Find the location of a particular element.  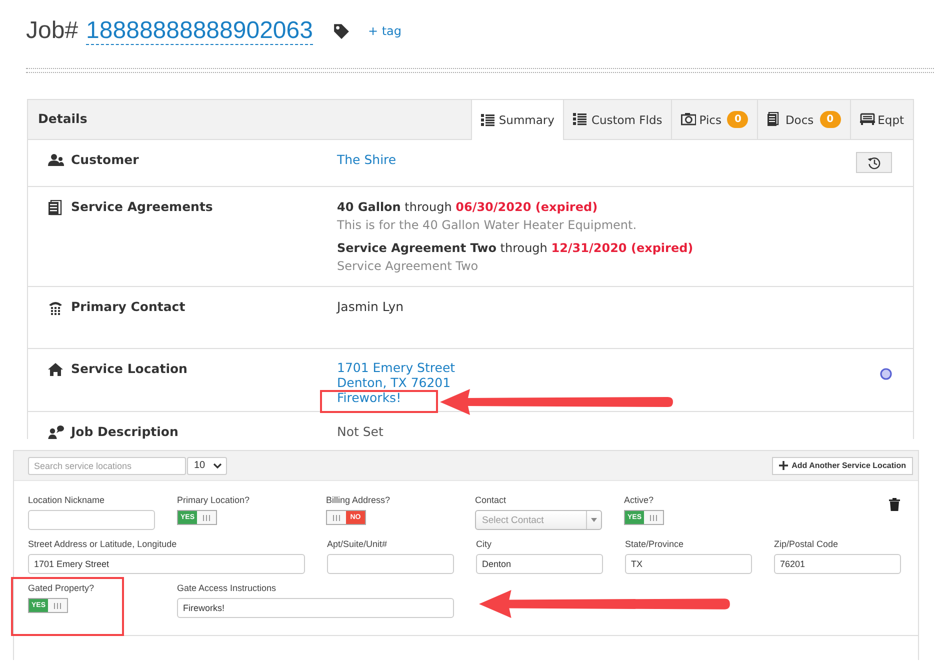

map-marker-dot-icon is located at coordinates (886, 374).